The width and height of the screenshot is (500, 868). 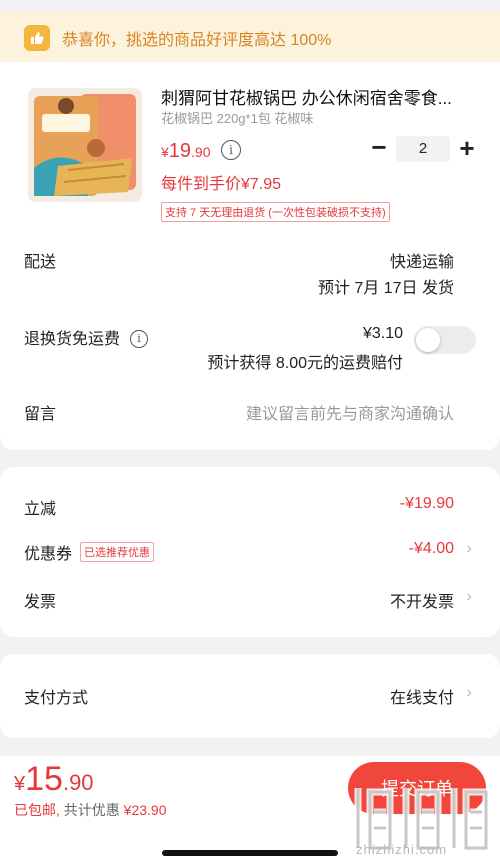 I want to click on return-policy-tag: 支持 7 天无理由退货 (一次性包装破损不支持), so click(x=275, y=212).